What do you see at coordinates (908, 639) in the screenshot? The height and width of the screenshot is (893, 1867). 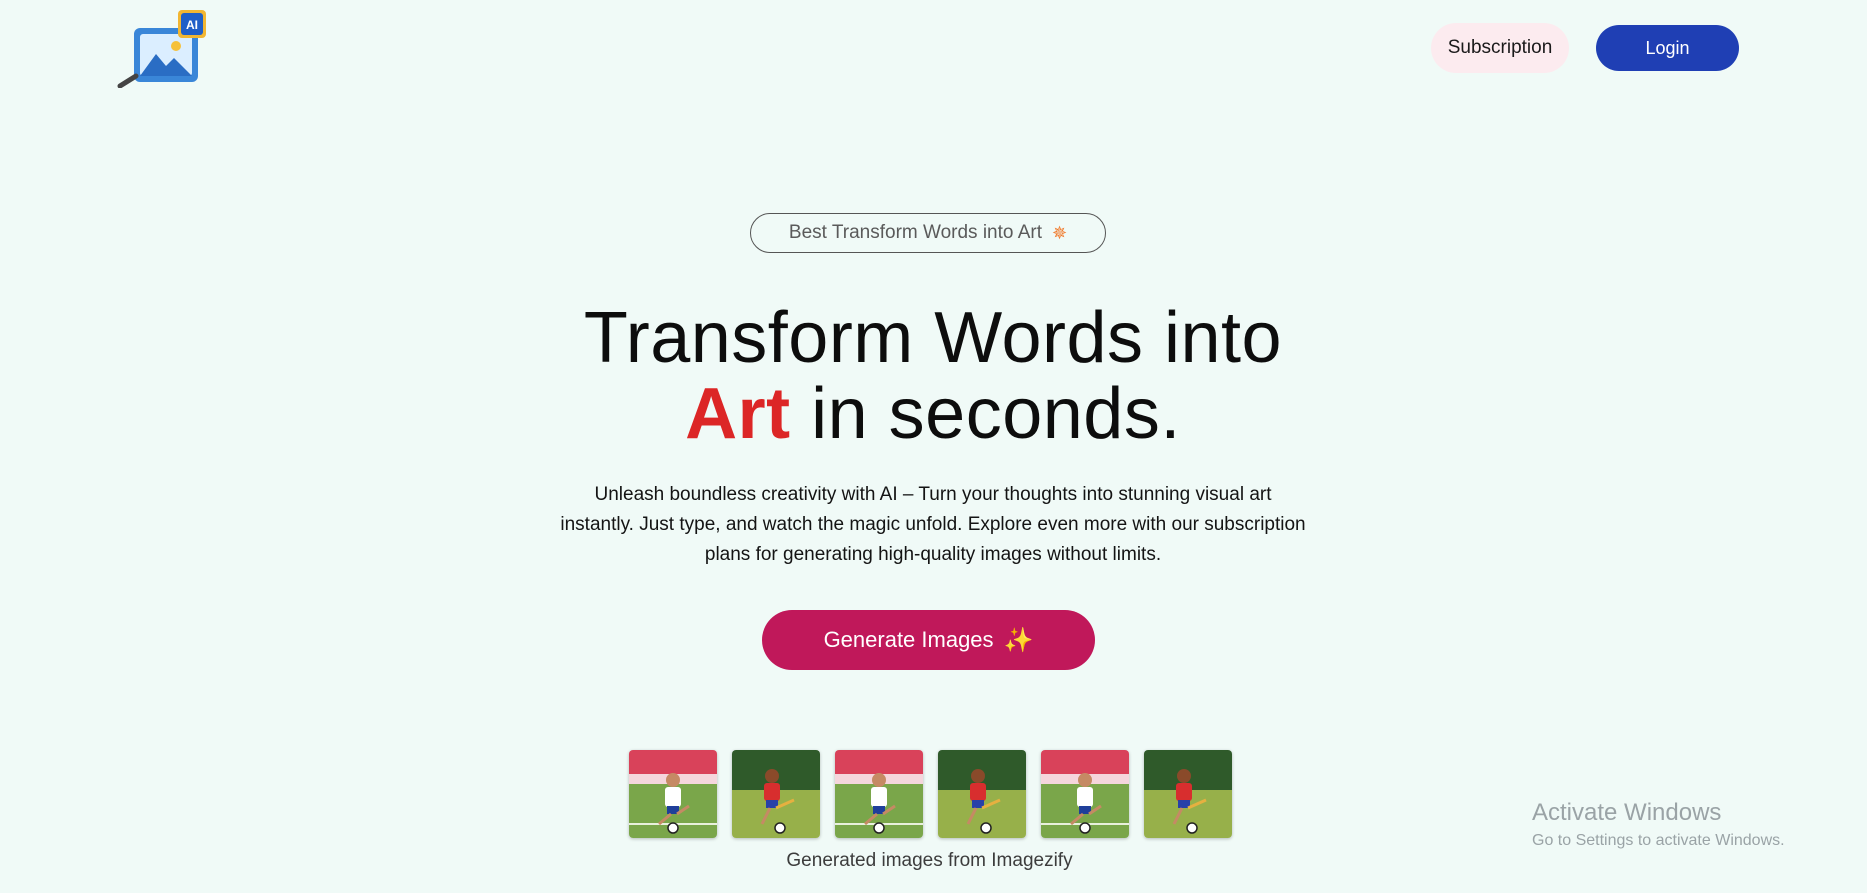 I see `generate-images-label: Generate Images` at bounding box center [908, 639].